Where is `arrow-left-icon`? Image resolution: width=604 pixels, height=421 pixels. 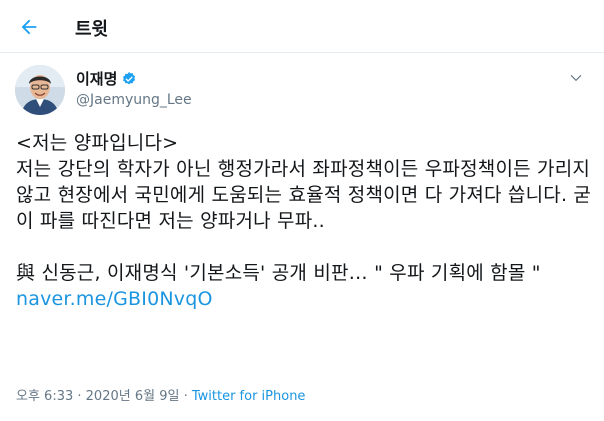 arrow-left-icon is located at coordinates (29, 27).